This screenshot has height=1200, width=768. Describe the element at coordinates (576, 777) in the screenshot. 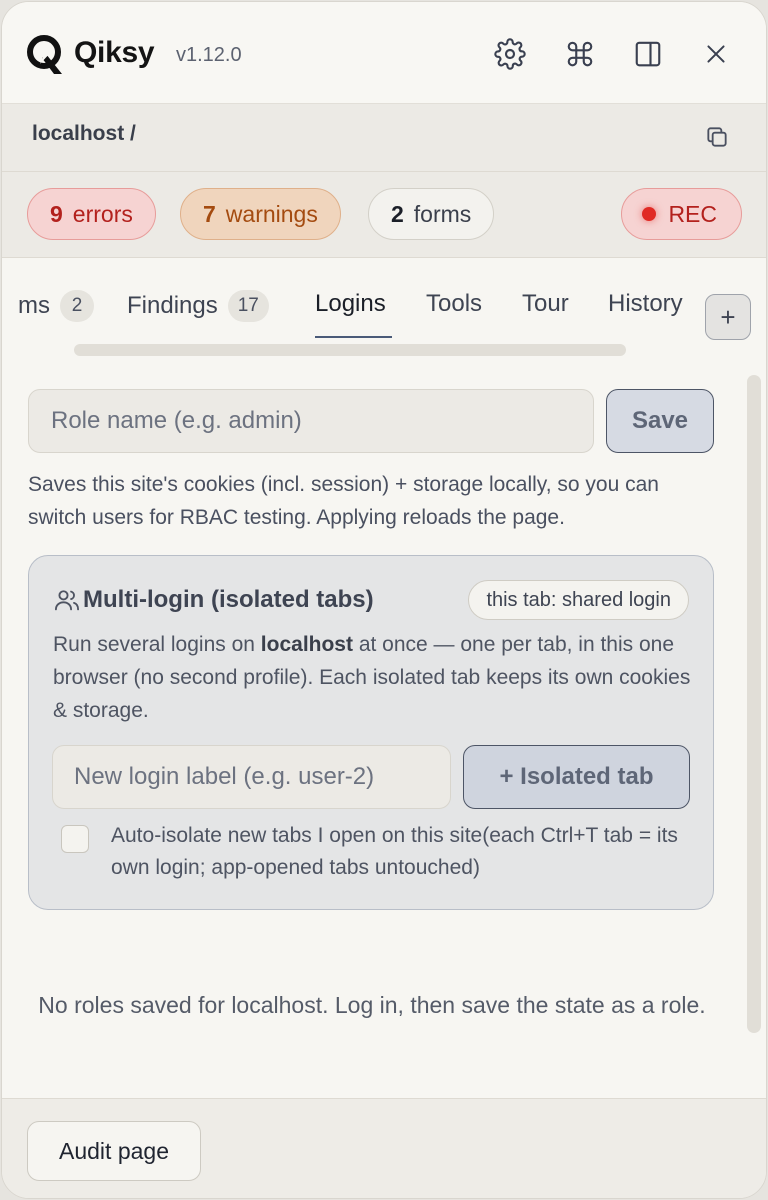

I see `add-isolated-tab-button: + Isolated tab` at that location.